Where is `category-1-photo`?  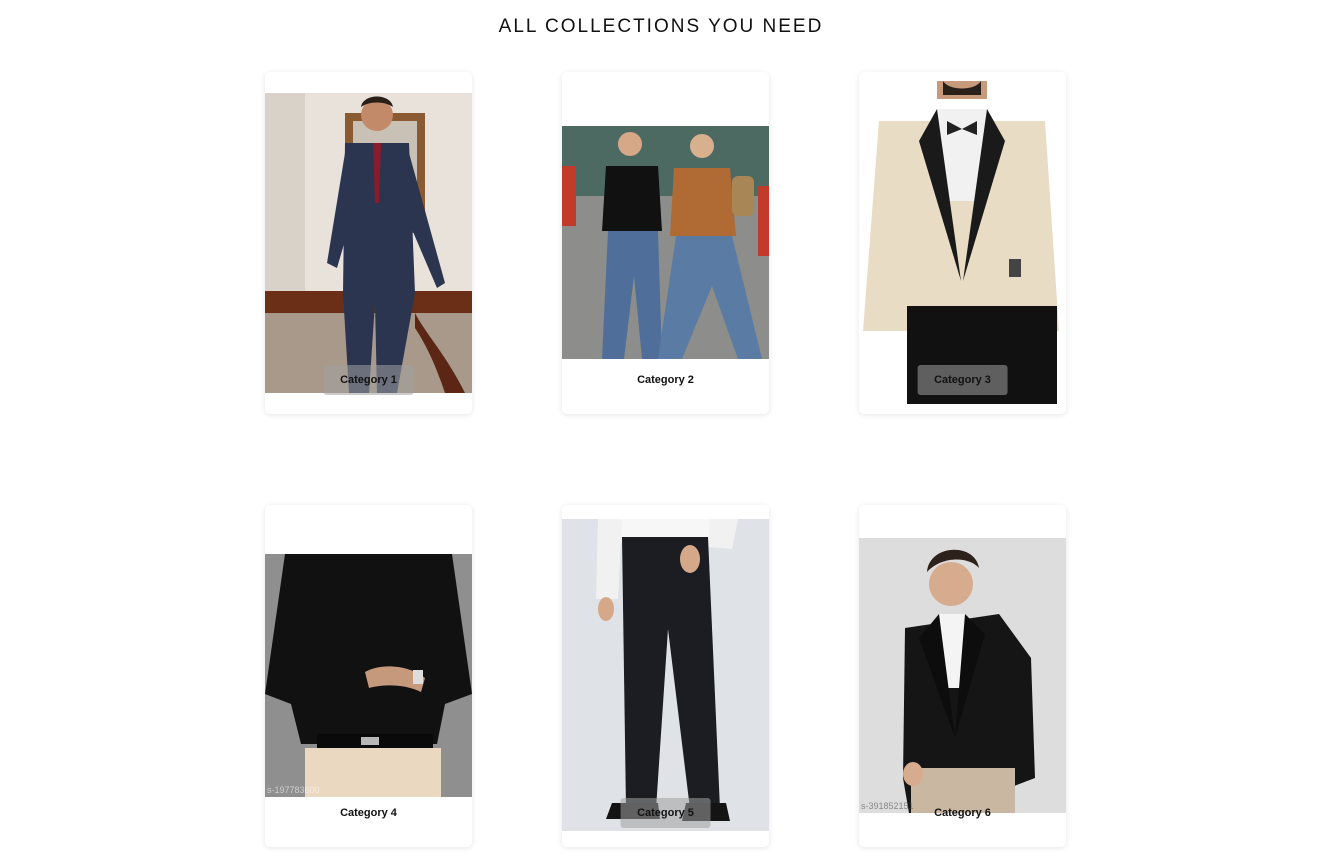 category-1-photo is located at coordinates (368, 243).